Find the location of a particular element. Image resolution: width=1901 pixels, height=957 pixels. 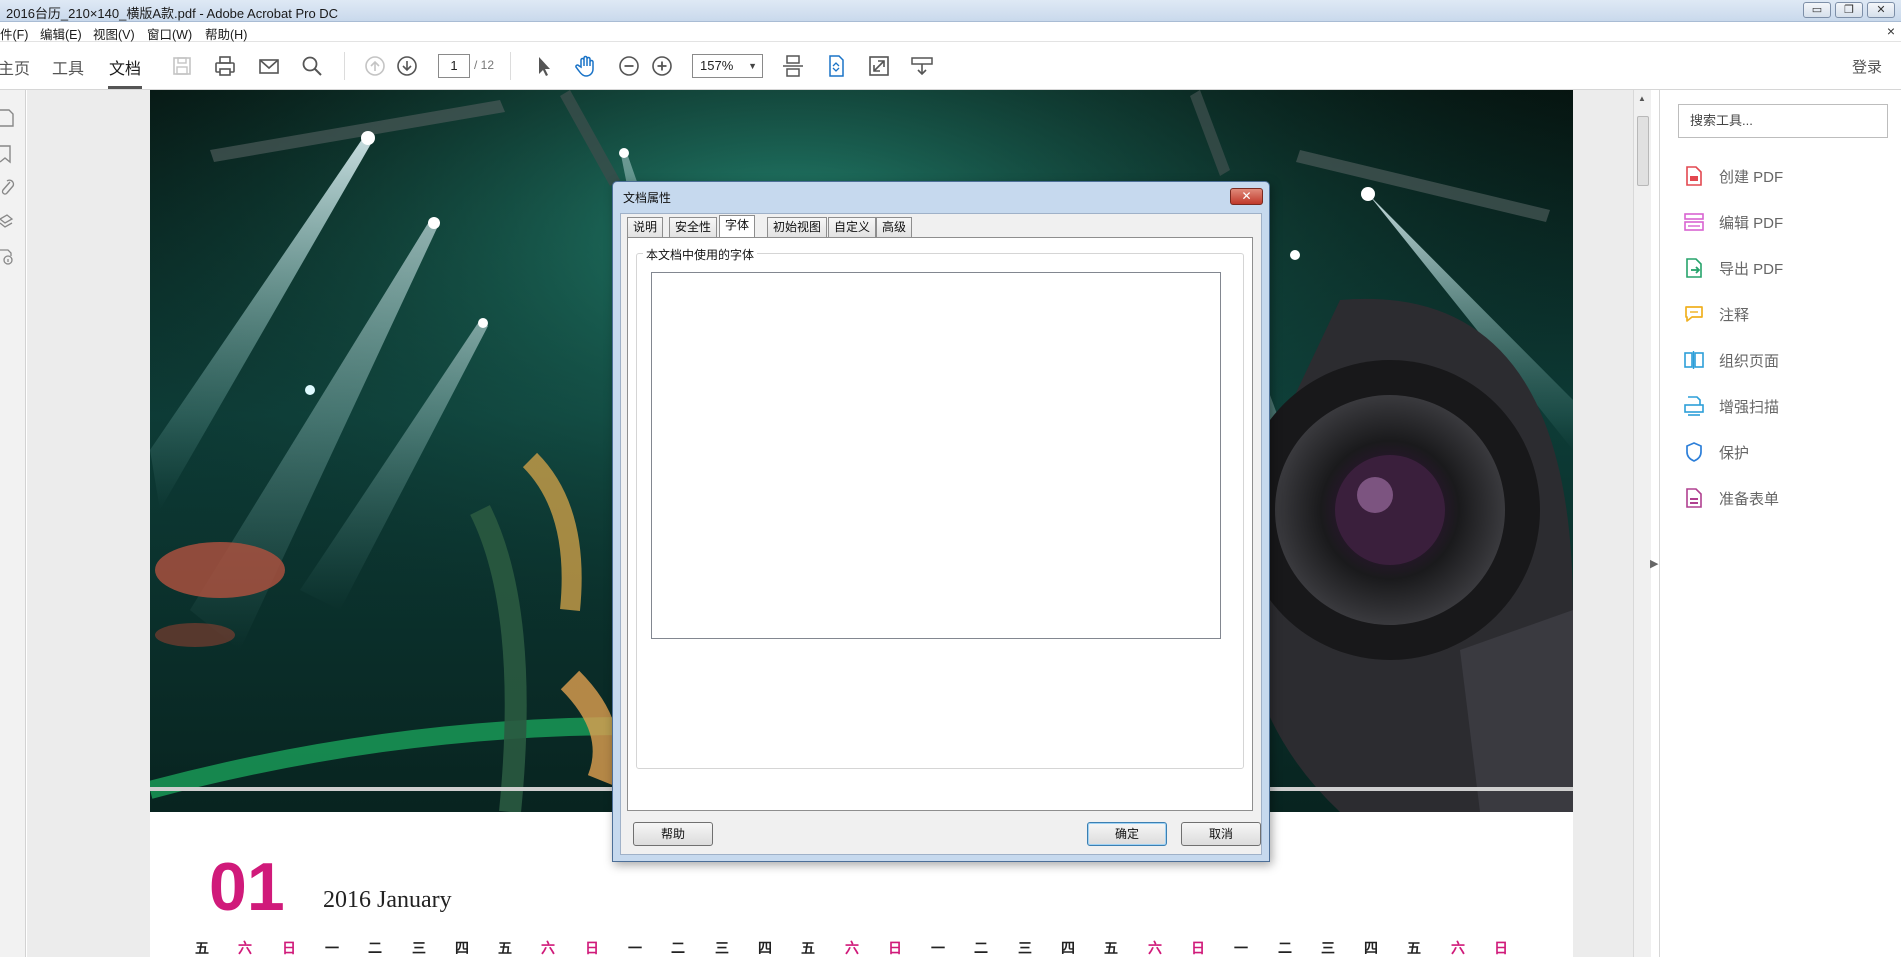

tab-fonts: 字体 is located at coordinates (737, 226).